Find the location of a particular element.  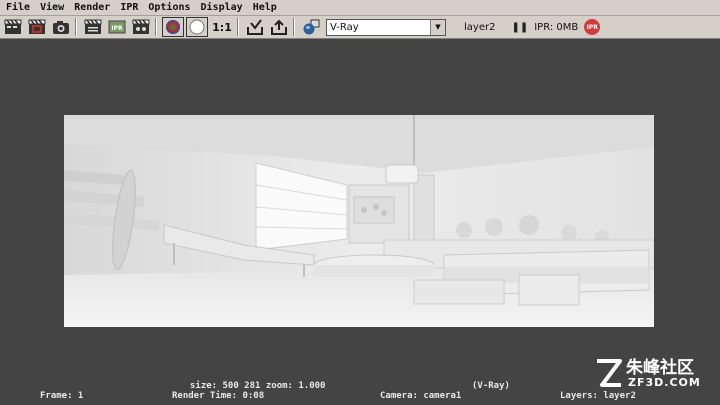

batch-render-button is located at coordinates (93, 27).